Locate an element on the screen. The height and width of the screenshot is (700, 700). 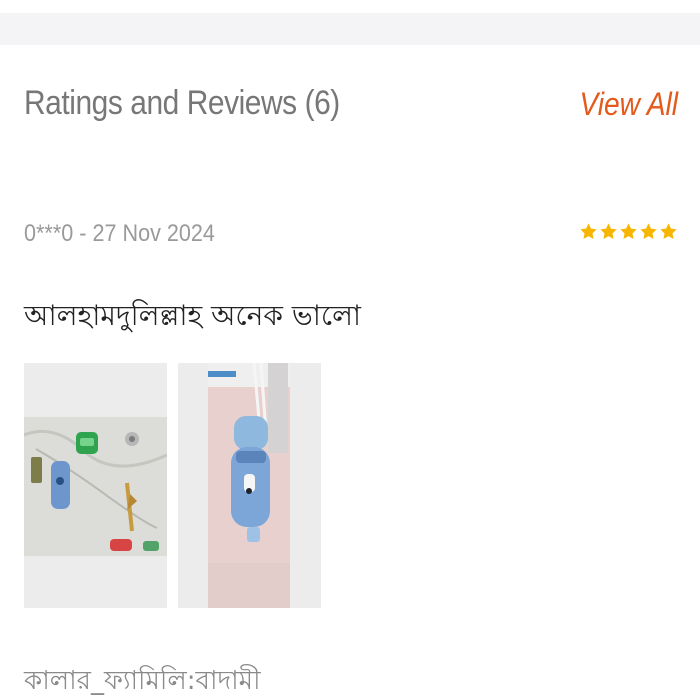
review-text: আলহামদুলিল্লাহ অনেক ভালো is located at coordinates (193, 315).